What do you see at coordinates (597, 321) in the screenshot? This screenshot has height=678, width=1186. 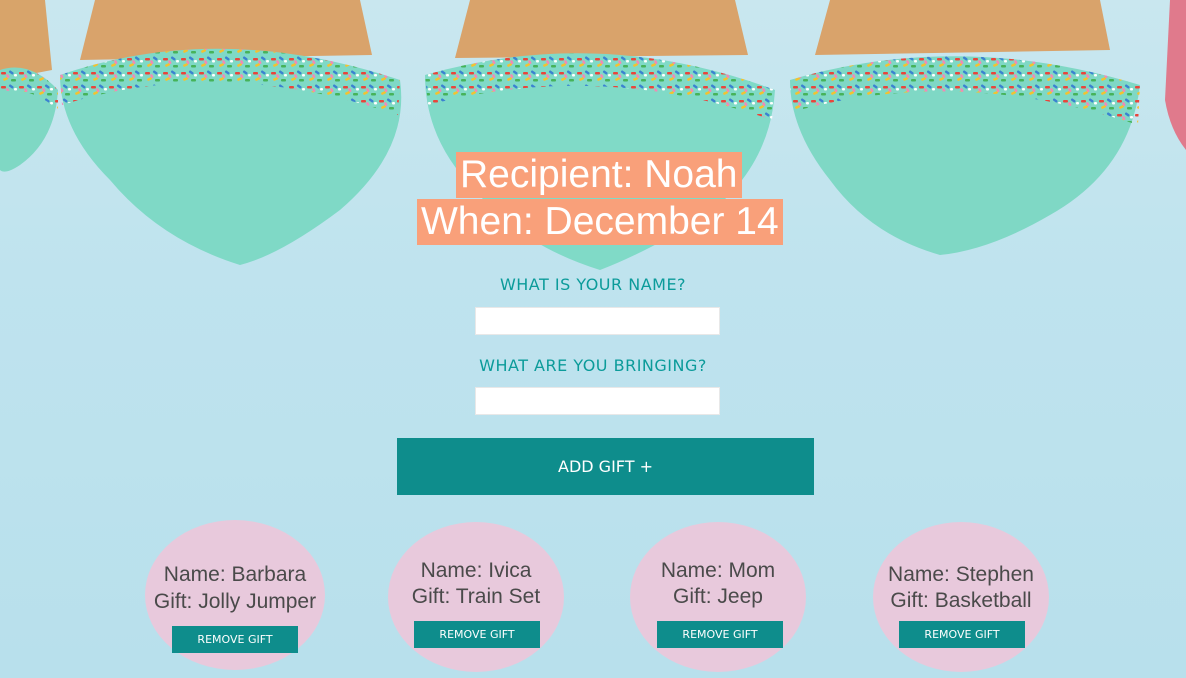 I see `name-input` at bounding box center [597, 321].